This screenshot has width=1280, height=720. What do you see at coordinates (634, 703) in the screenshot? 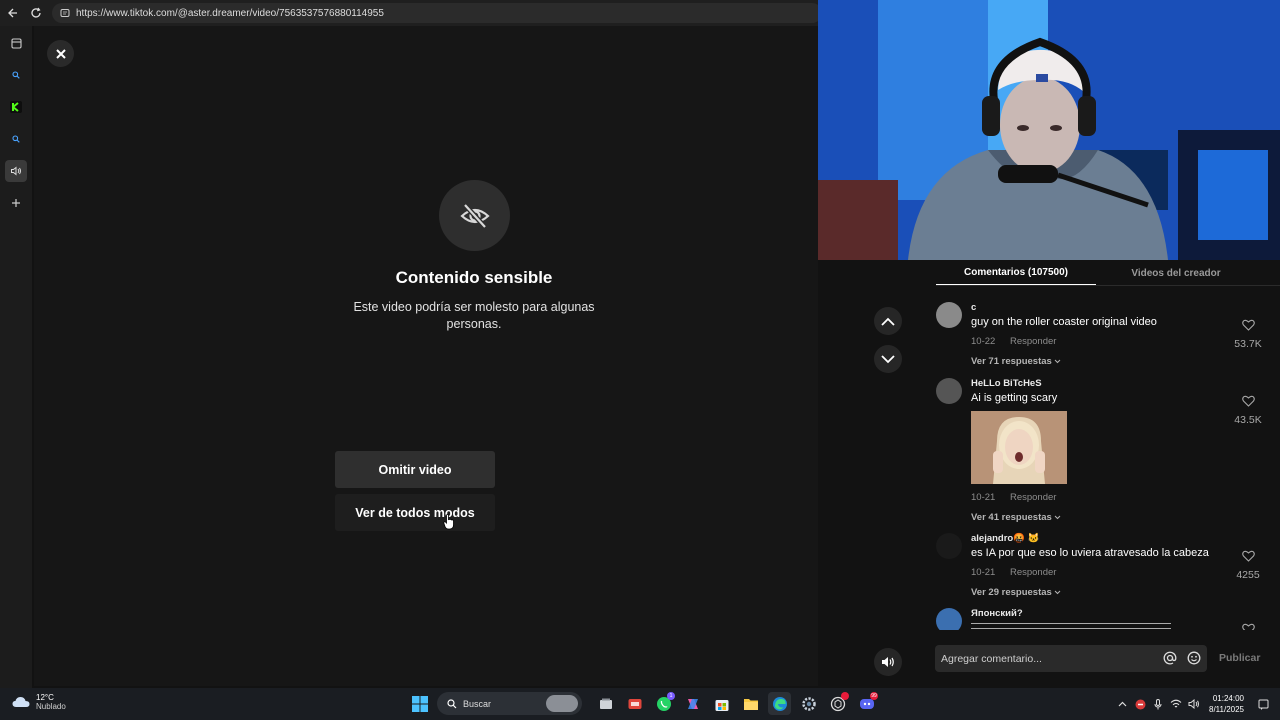
I see `app-red-icon` at bounding box center [634, 703].